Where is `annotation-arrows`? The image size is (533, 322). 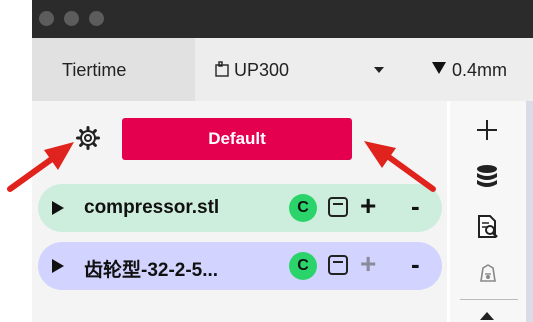 annotation-arrows is located at coordinates (221, 166).